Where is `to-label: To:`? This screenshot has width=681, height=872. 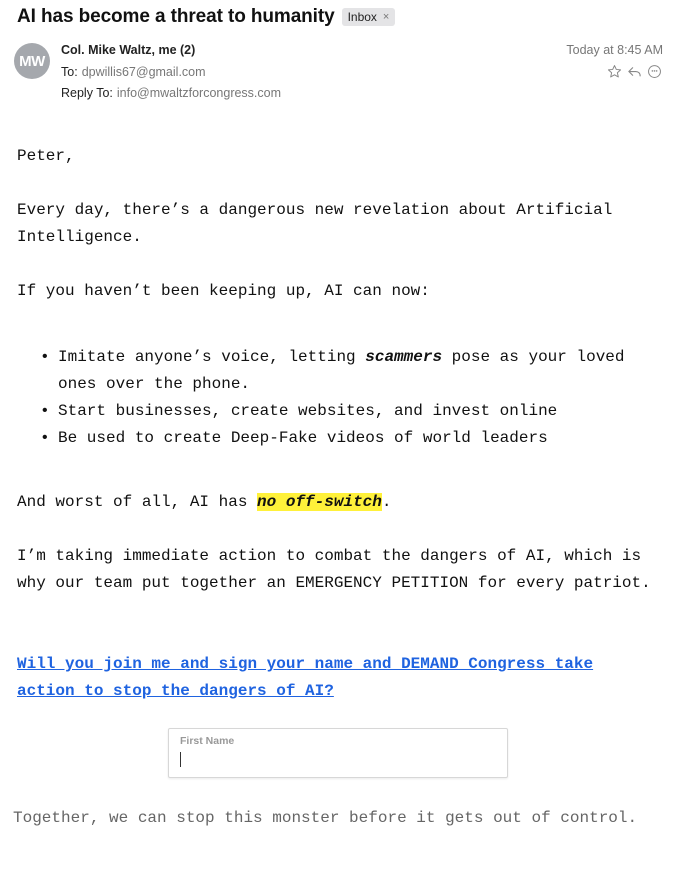 to-label: To: is located at coordinates (69, 72).